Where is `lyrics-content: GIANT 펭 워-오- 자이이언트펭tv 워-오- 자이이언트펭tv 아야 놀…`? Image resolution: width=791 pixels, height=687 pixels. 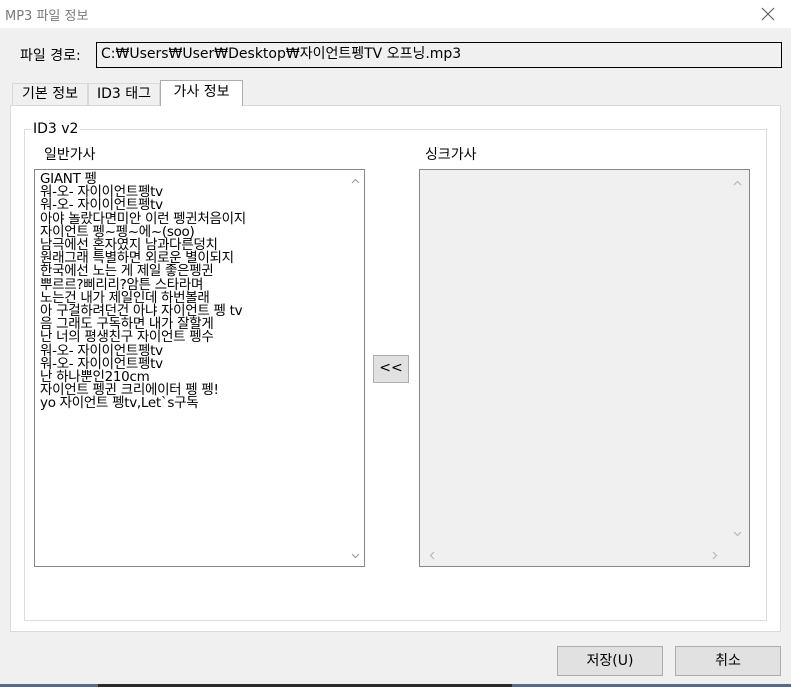
lyrics-content: GIANT 펭 워-오- 자이이언트펭tv 워-오- 자이이언트펭tv 아야 놀… is located at coordinates (190, 292).